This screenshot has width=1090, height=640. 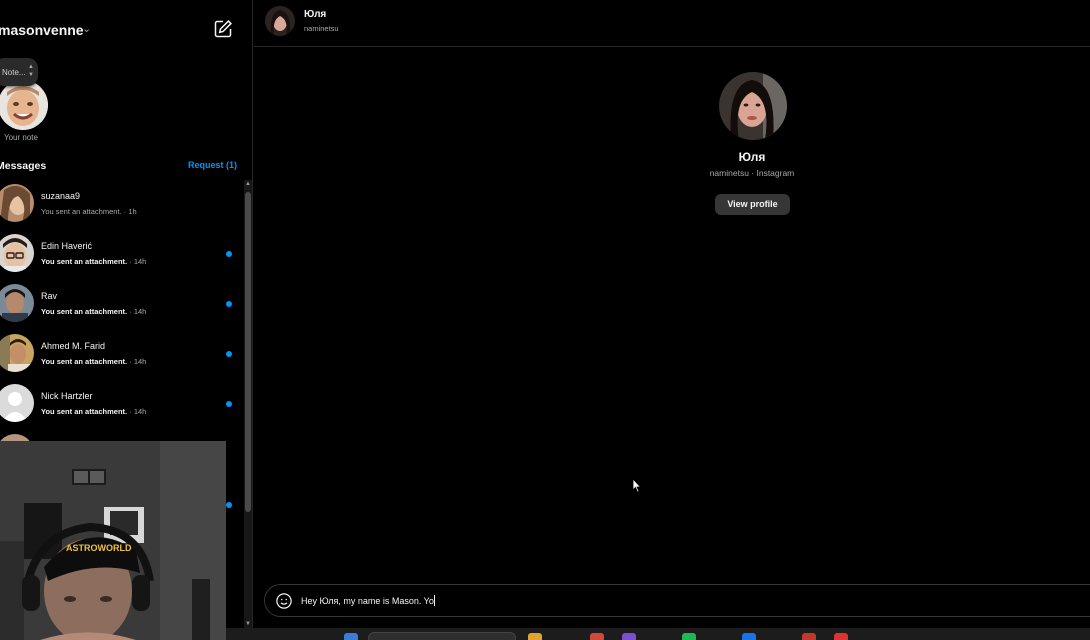 I want to click on profile-name: Юля, so click(x=752, y=157).